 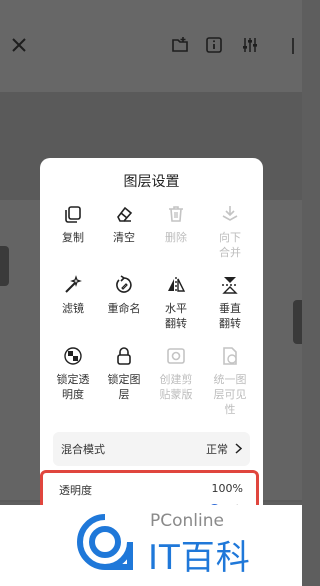 What do you see at coordinates (125, 214) in the screenshot?
I see `eraser-icon` at bounding box center [125, 214].